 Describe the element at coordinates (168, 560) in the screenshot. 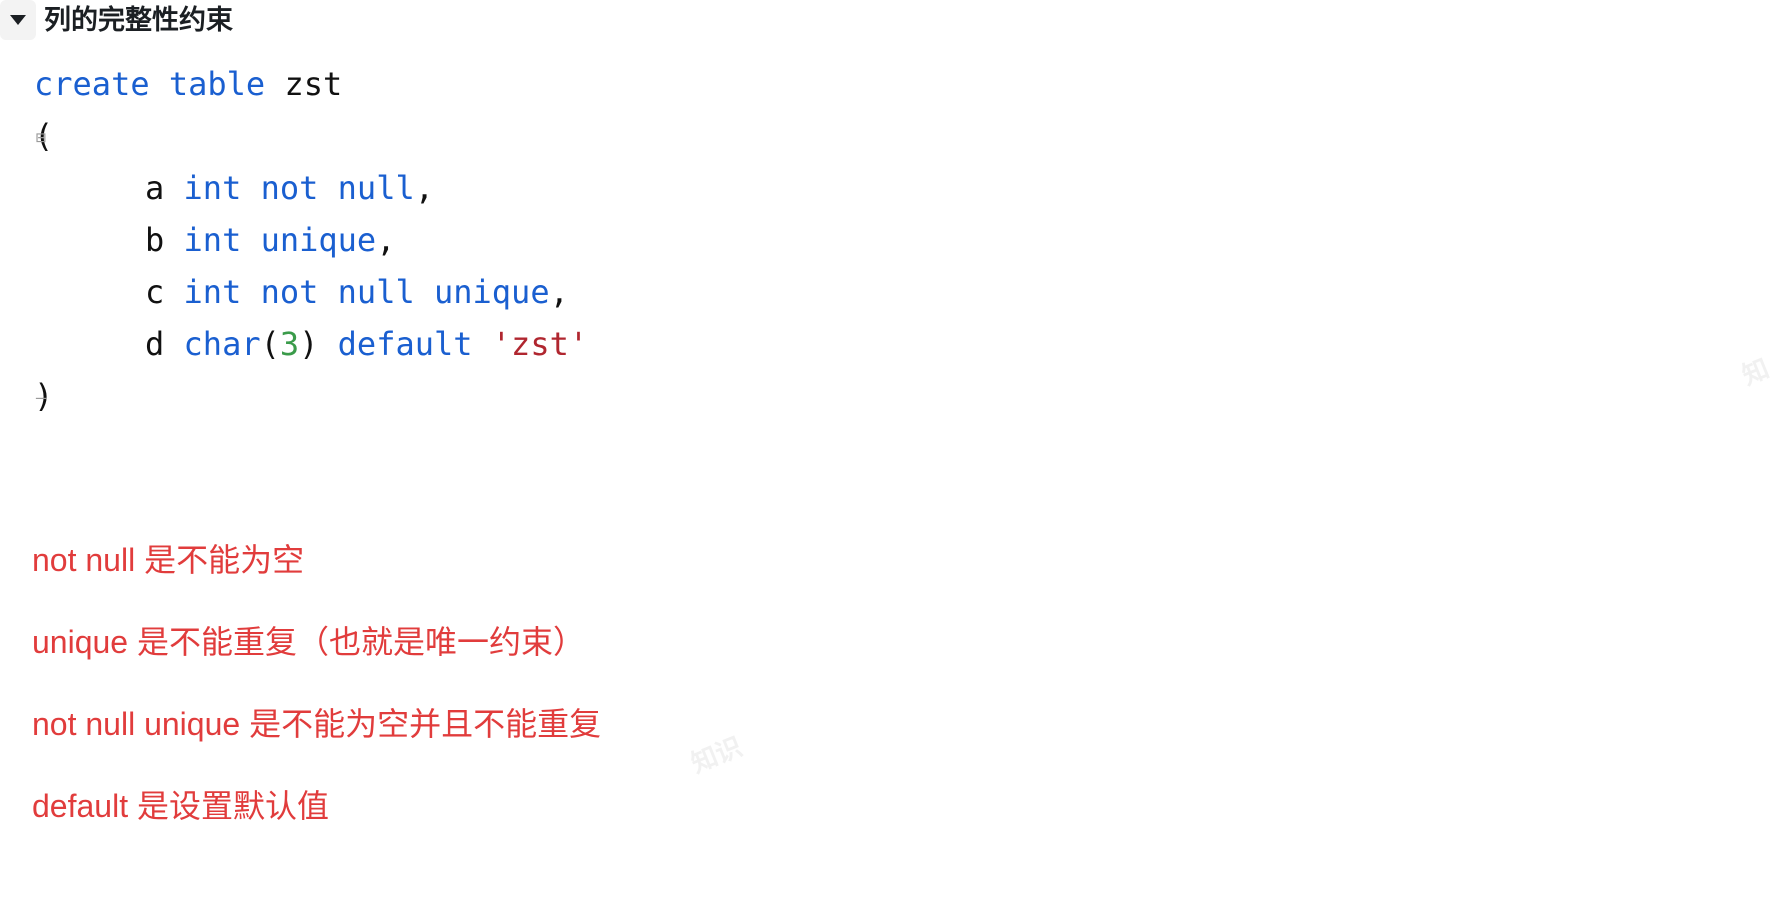

I see `annotation-line: not null 是不能为空` at that location.